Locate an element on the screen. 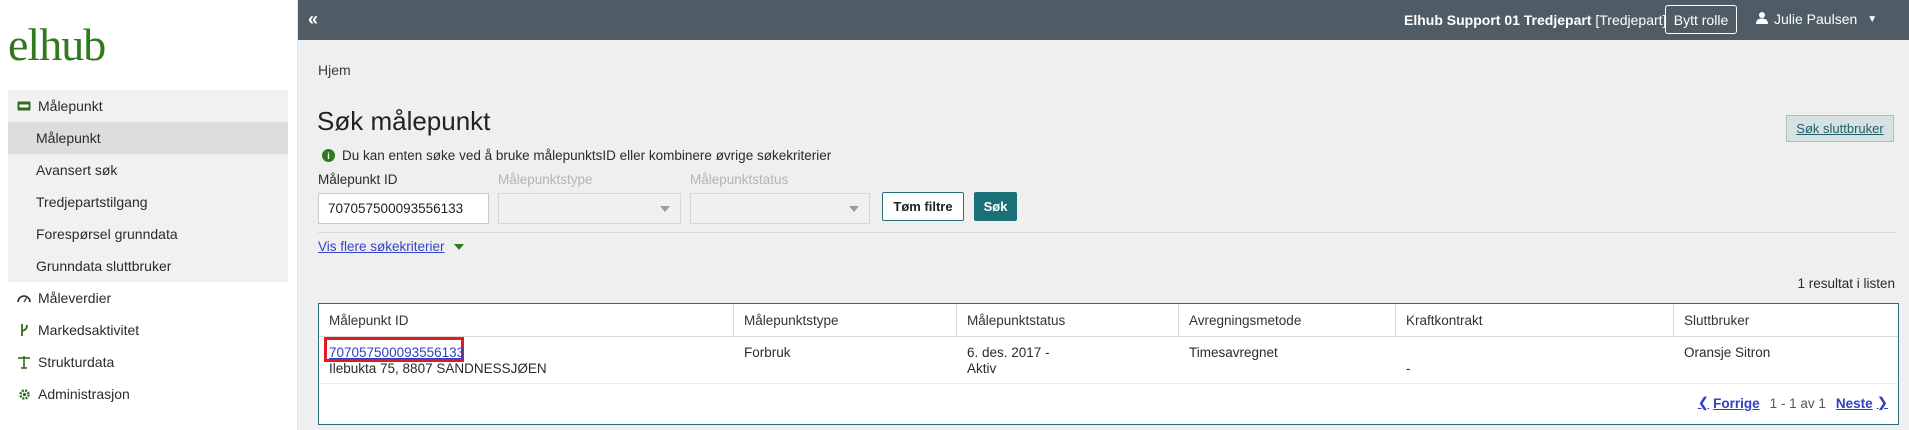  elhub-logo: elhub is located at coordinates (57, 44).